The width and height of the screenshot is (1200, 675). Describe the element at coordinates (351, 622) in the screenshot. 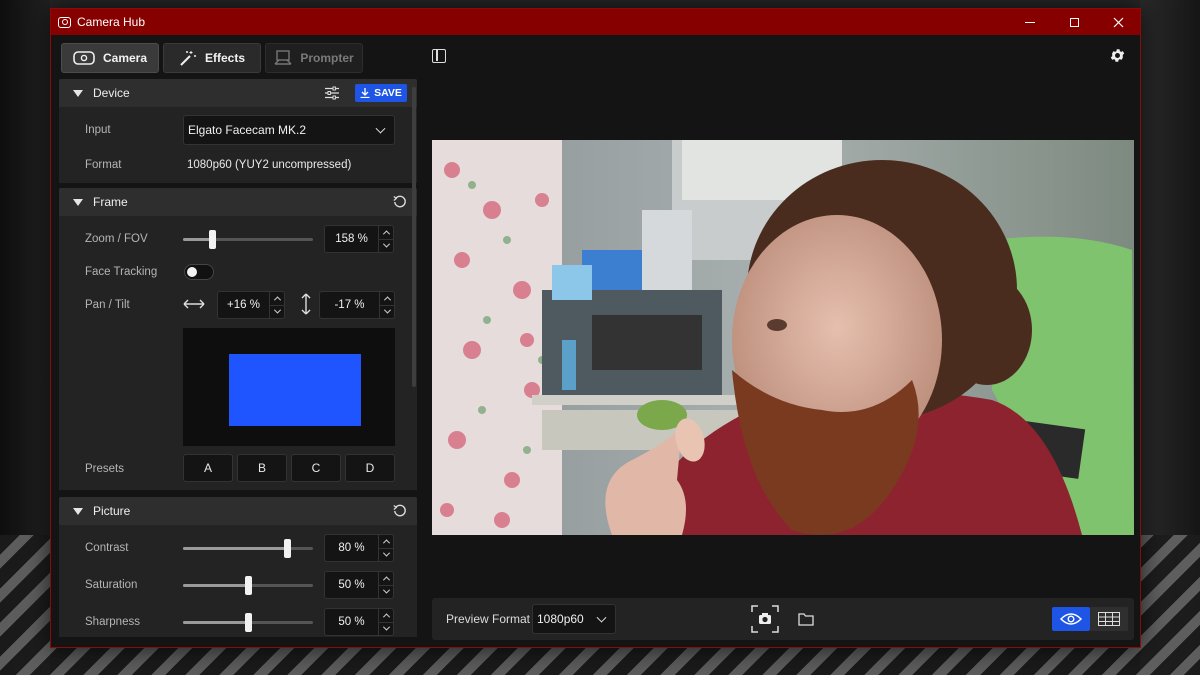

I see `sharpness-value: 50 %` at that location.